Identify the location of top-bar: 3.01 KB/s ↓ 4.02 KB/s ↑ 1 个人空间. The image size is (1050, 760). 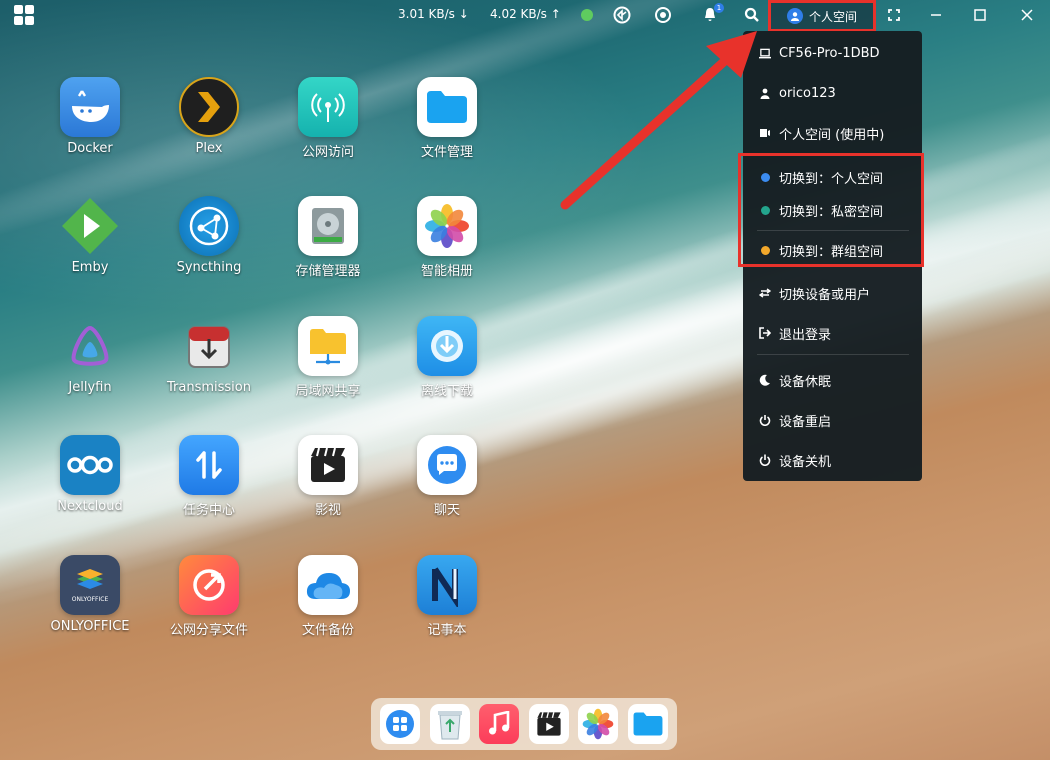
(525, 16).